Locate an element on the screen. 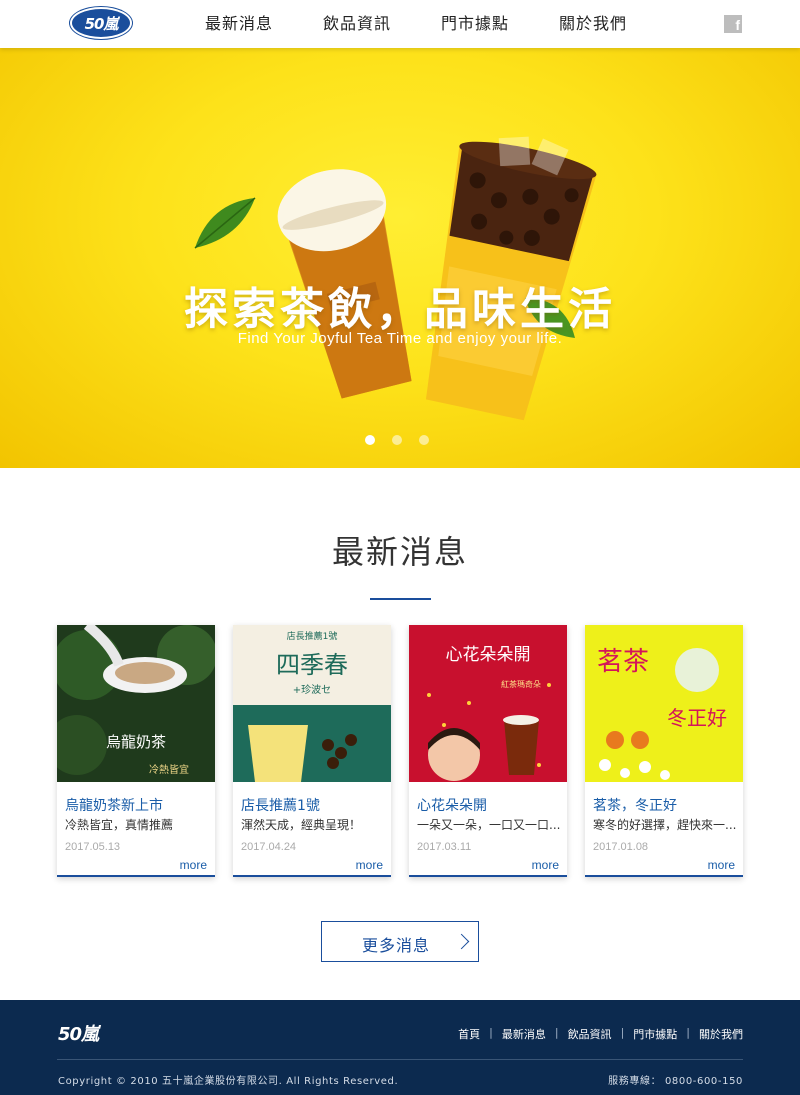  footer-divider is located at coordinates (400, 1059).